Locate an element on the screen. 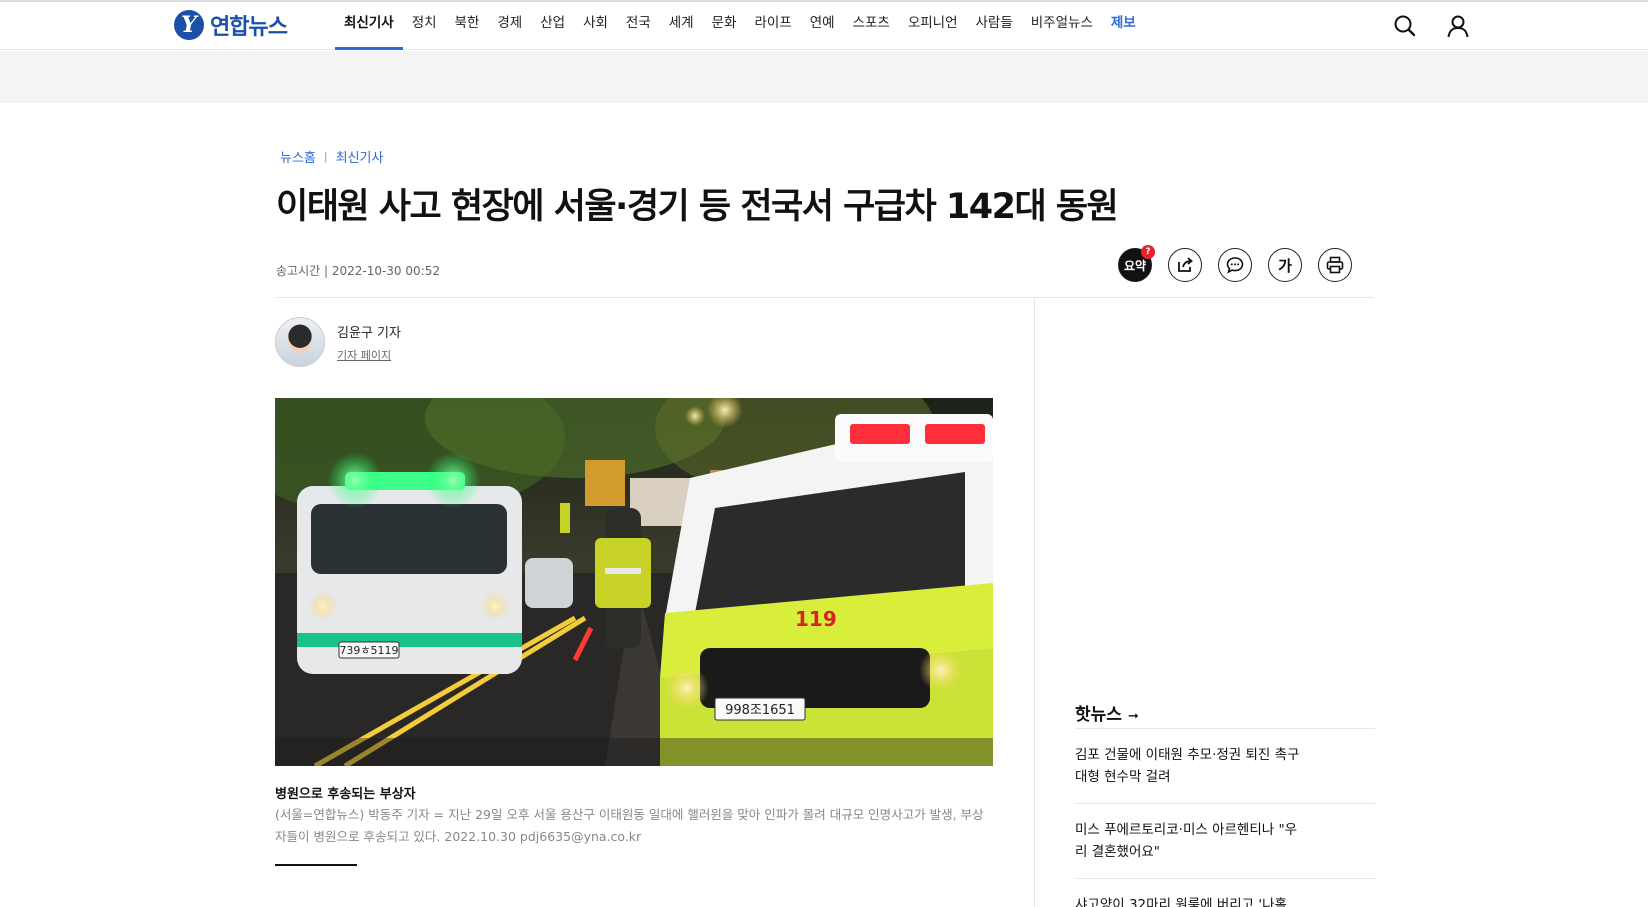 The image size is (1648, 907). brand-name: 연합뉴스 is located at coordinates (249, 27).